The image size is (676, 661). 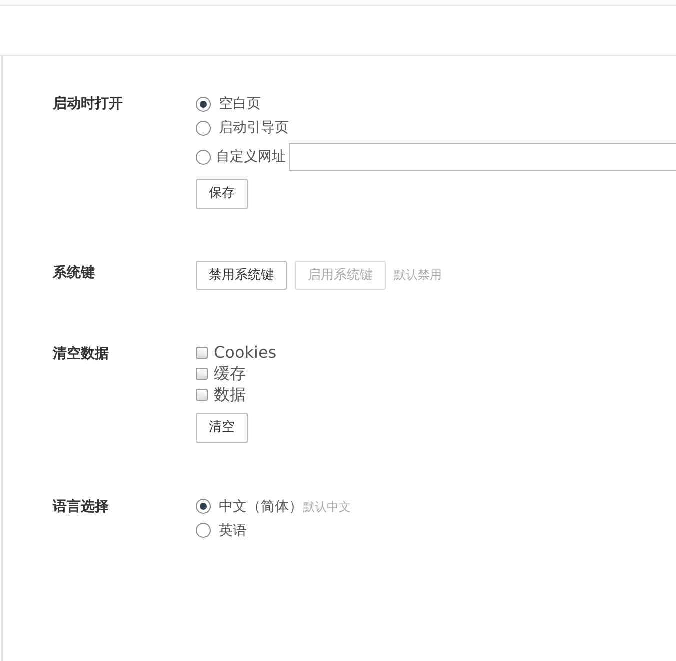 I want to click on section-label: 清空数据, so click(x=81, y=354).